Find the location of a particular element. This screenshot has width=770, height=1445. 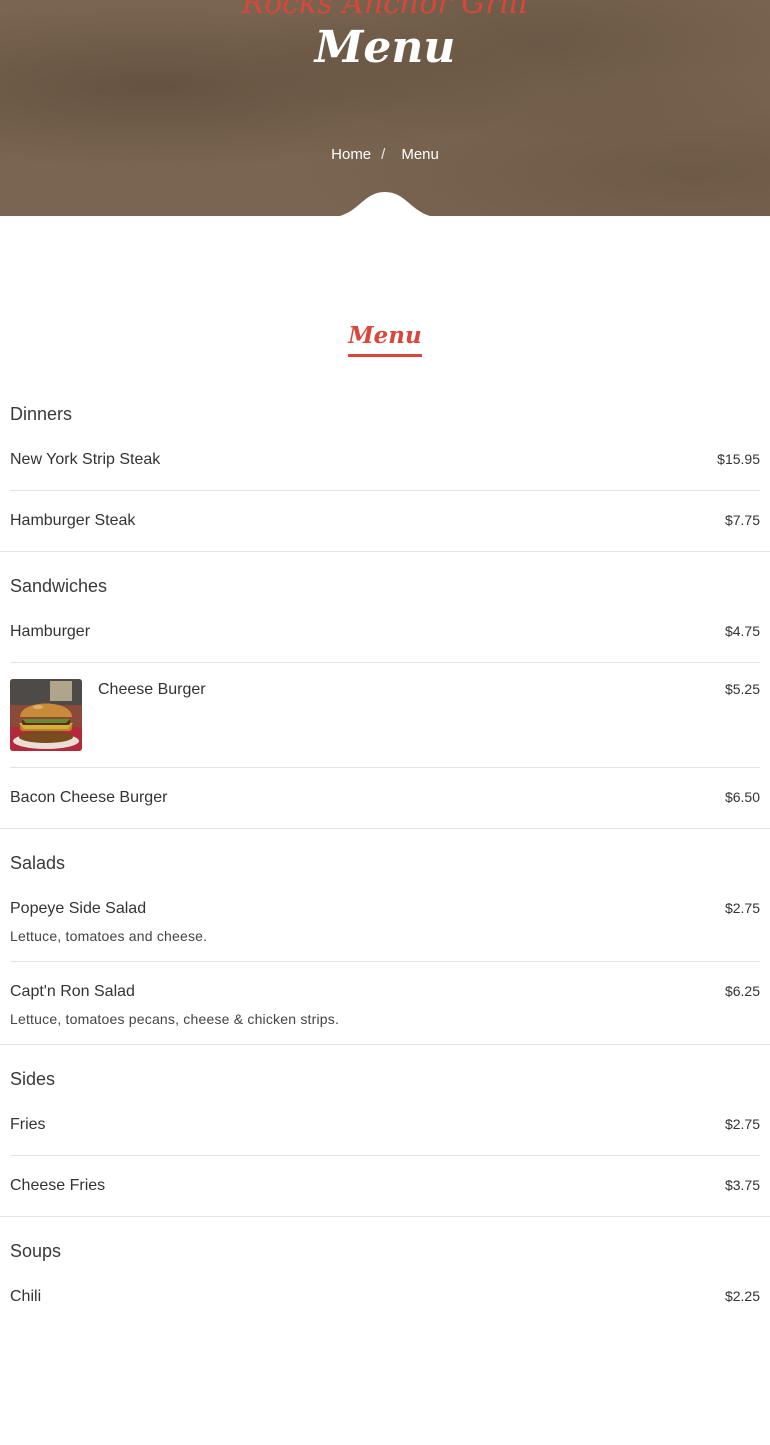

section-heading-text: Menu is located at coordinates (385, 339).